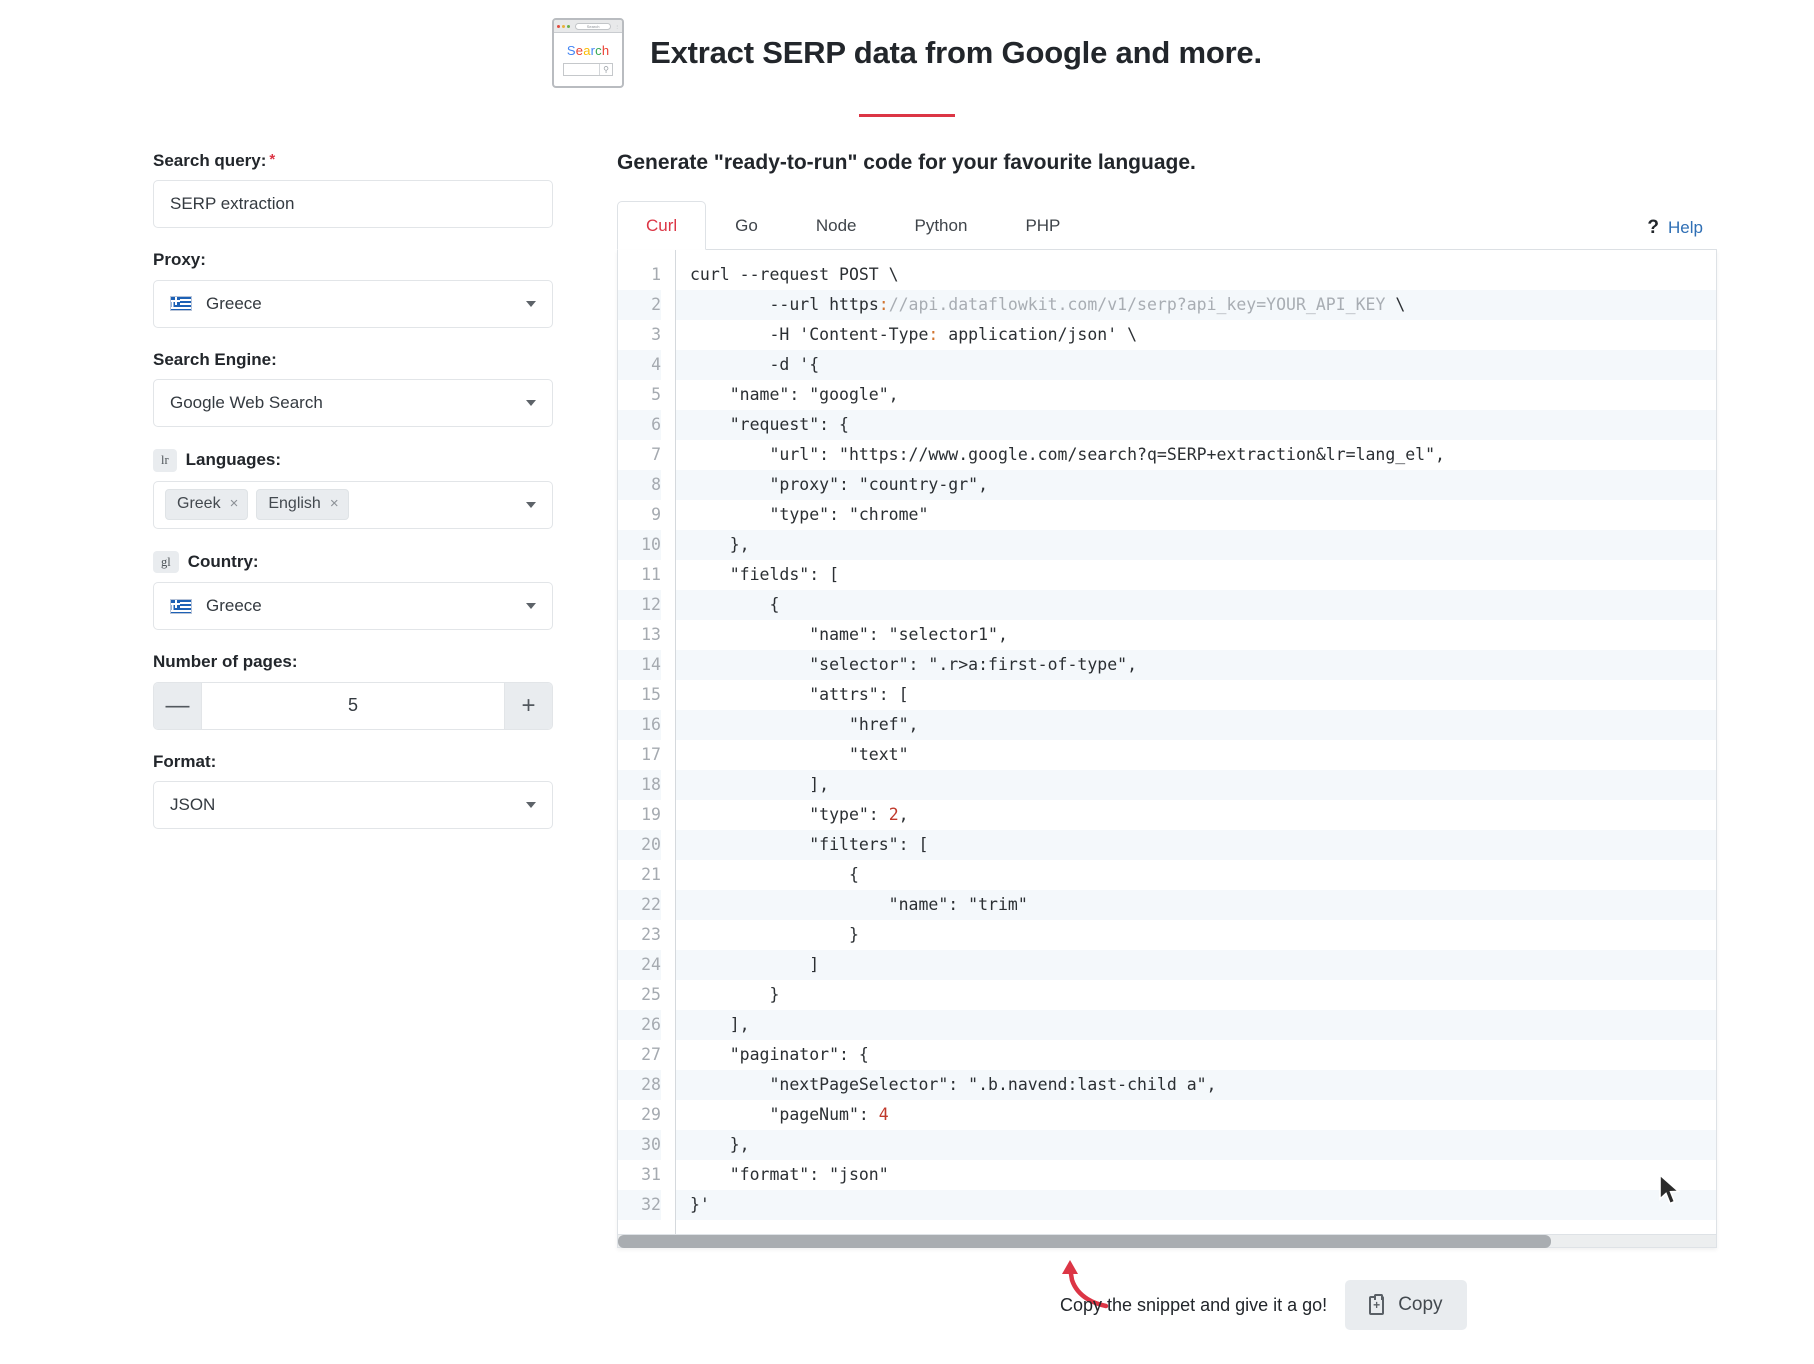  I want to click on code-line-number: 3, so click(656, 334).